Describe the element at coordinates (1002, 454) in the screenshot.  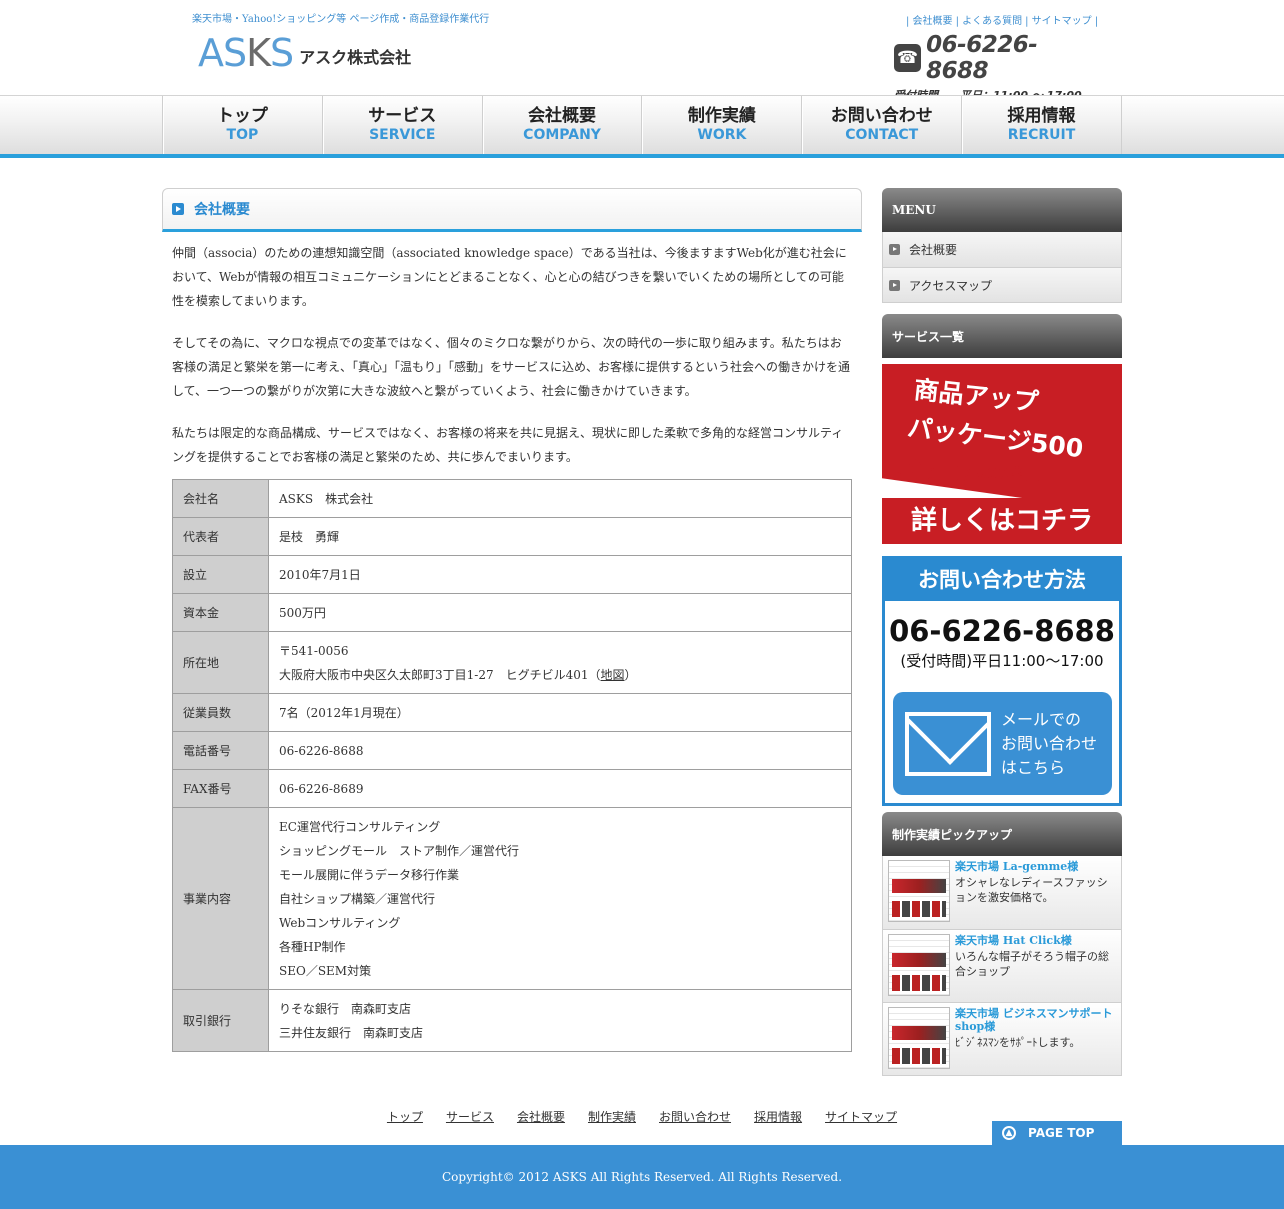
I see `package-500-banner: 商品アップ パッケージ500 5 万円 / 500商品 詳しくはコチラ` at that location.